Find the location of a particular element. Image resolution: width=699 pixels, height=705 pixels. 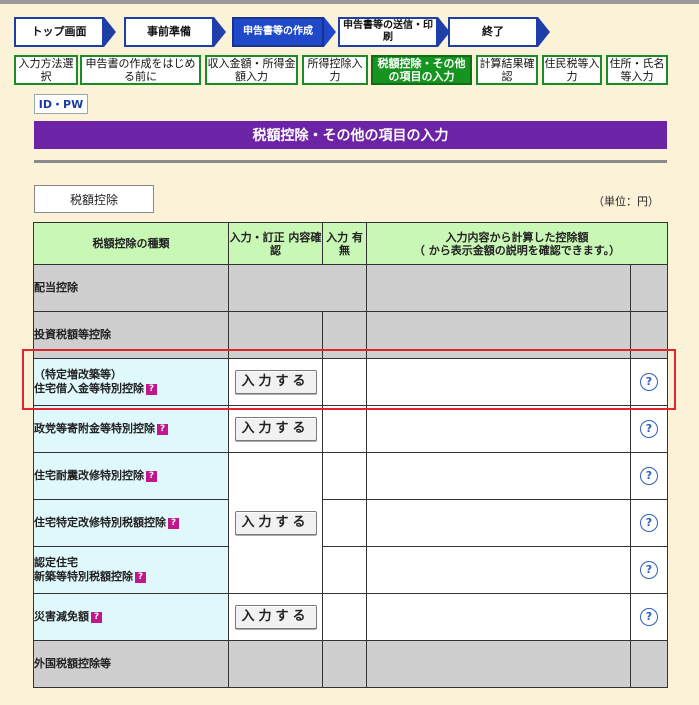

step-preparation: 事前準備 is located at coordinates (169, 32).